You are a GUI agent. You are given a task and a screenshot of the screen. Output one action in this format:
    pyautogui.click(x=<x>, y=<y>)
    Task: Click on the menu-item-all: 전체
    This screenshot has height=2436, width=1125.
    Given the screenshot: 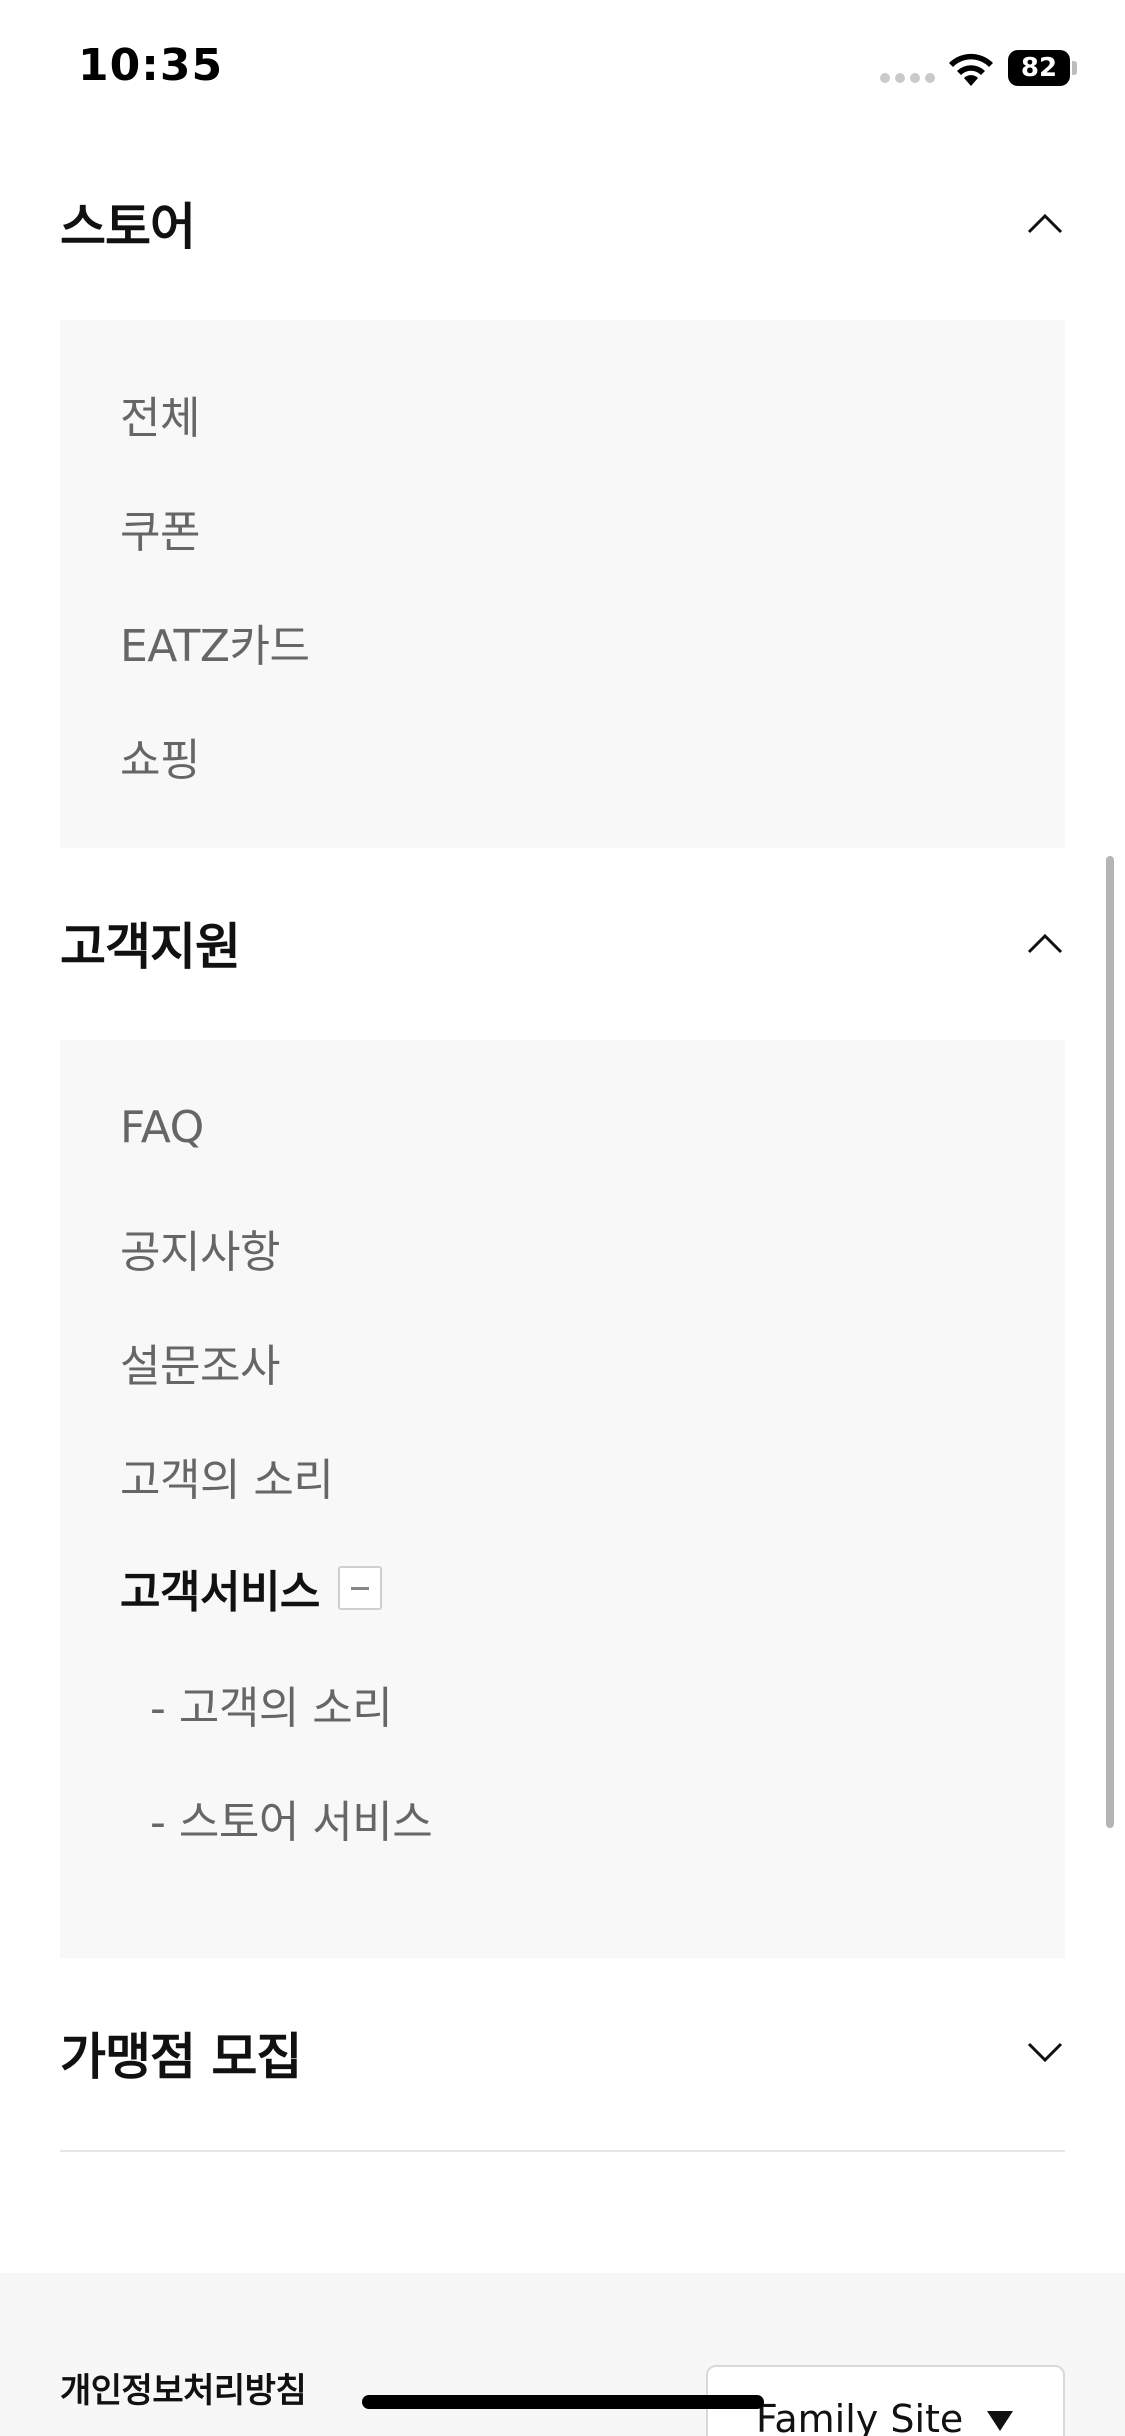 What is the action you would take?
    pyautogui.click(x=160, y=414)
    